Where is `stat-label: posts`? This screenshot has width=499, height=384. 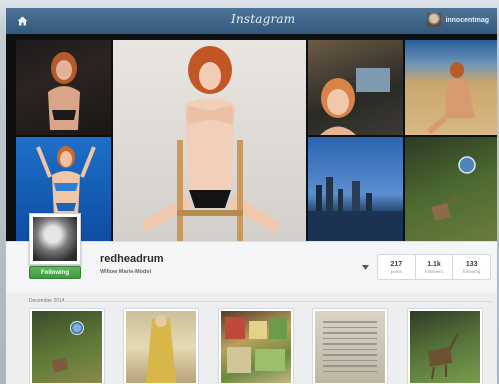
stat-label: posts is located at coordinates (396, 271).